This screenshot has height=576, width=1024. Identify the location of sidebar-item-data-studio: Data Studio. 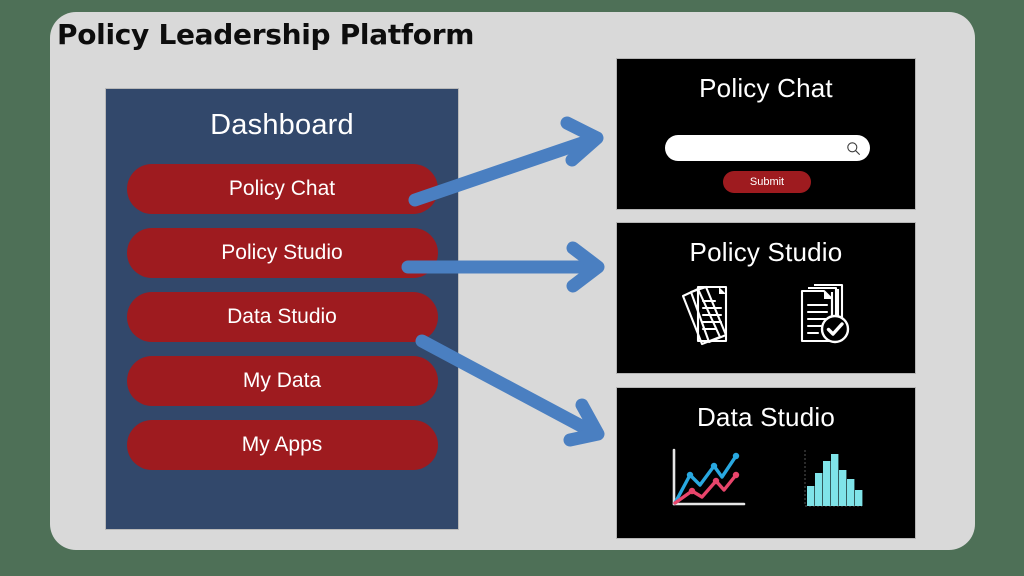
(282, 317).